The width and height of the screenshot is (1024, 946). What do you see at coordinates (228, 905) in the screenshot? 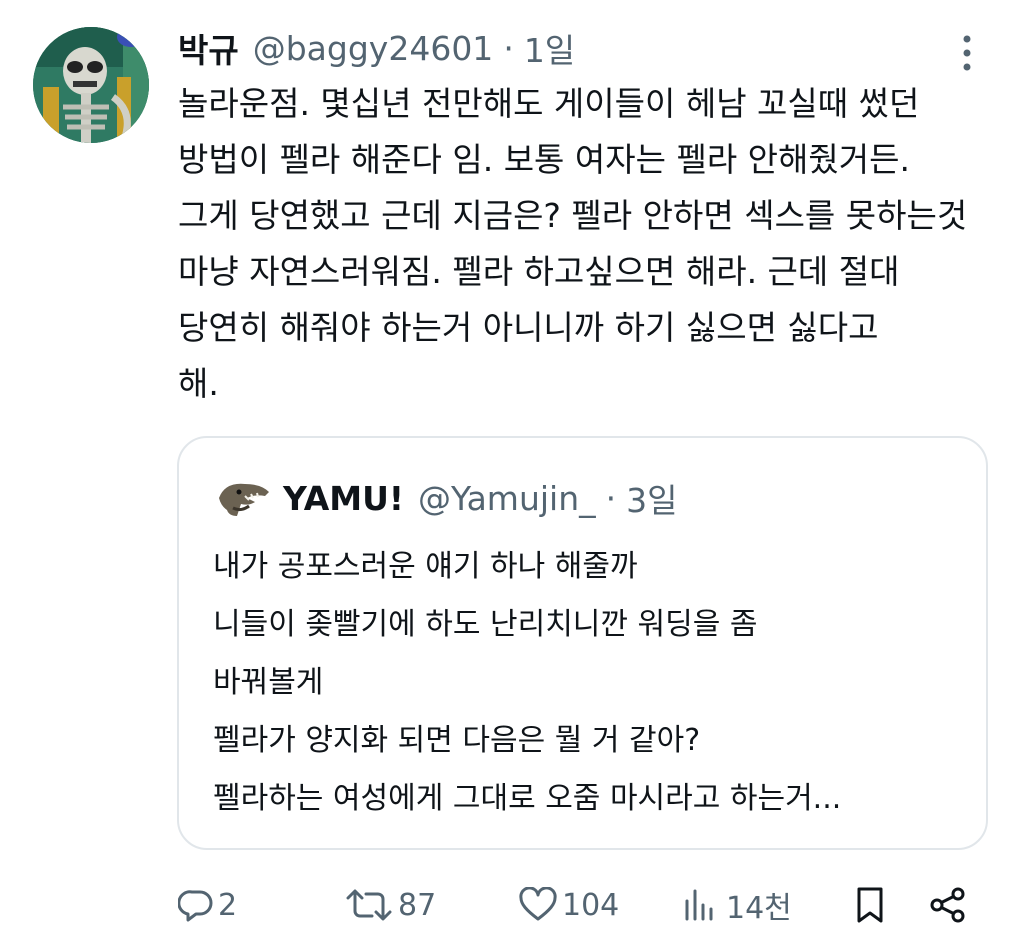
I see `reply-count: 2` at bounding box center [228, 905].